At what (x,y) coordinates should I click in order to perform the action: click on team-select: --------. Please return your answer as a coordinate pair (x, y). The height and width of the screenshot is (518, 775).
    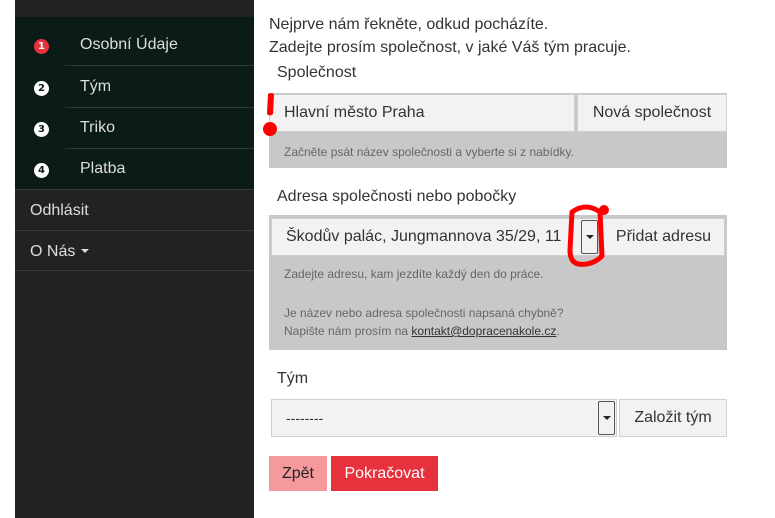
    Looking at the image, I should click on (444, 418).